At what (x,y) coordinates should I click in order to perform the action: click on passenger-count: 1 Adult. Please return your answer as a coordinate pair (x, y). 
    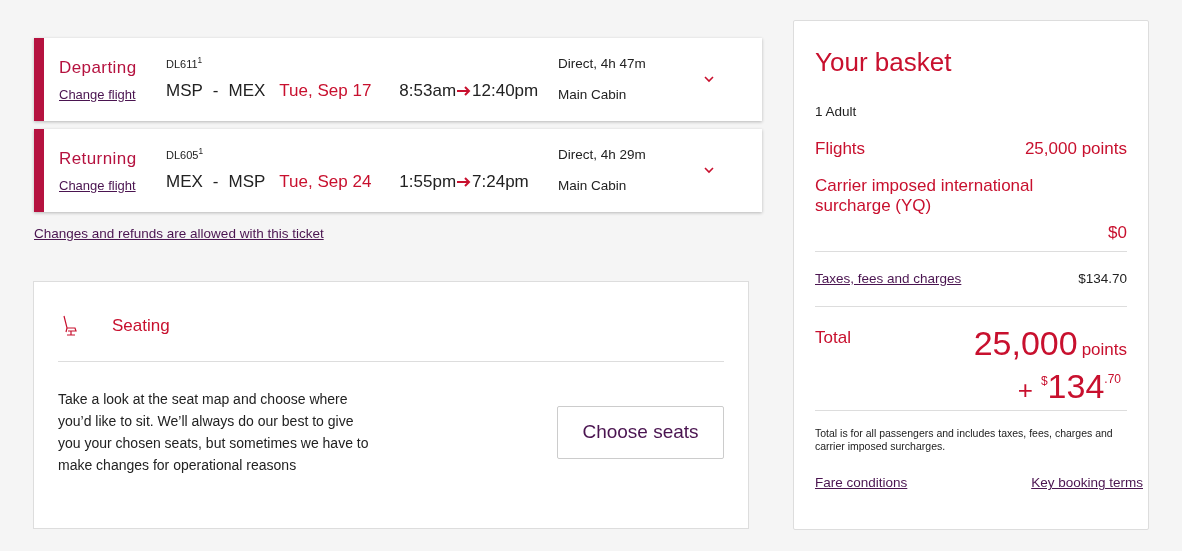
    Looking at the image, I should click on (836, 112).